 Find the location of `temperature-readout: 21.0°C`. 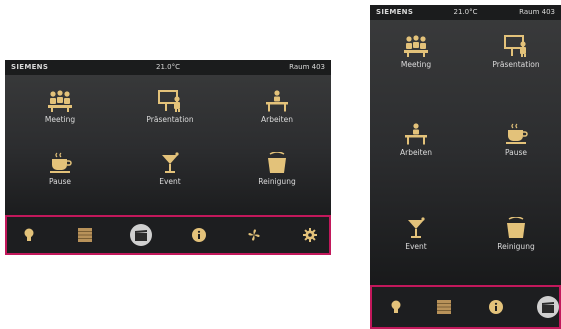

temperature-readout: 21.0°C is located at coordinates (168, 67).